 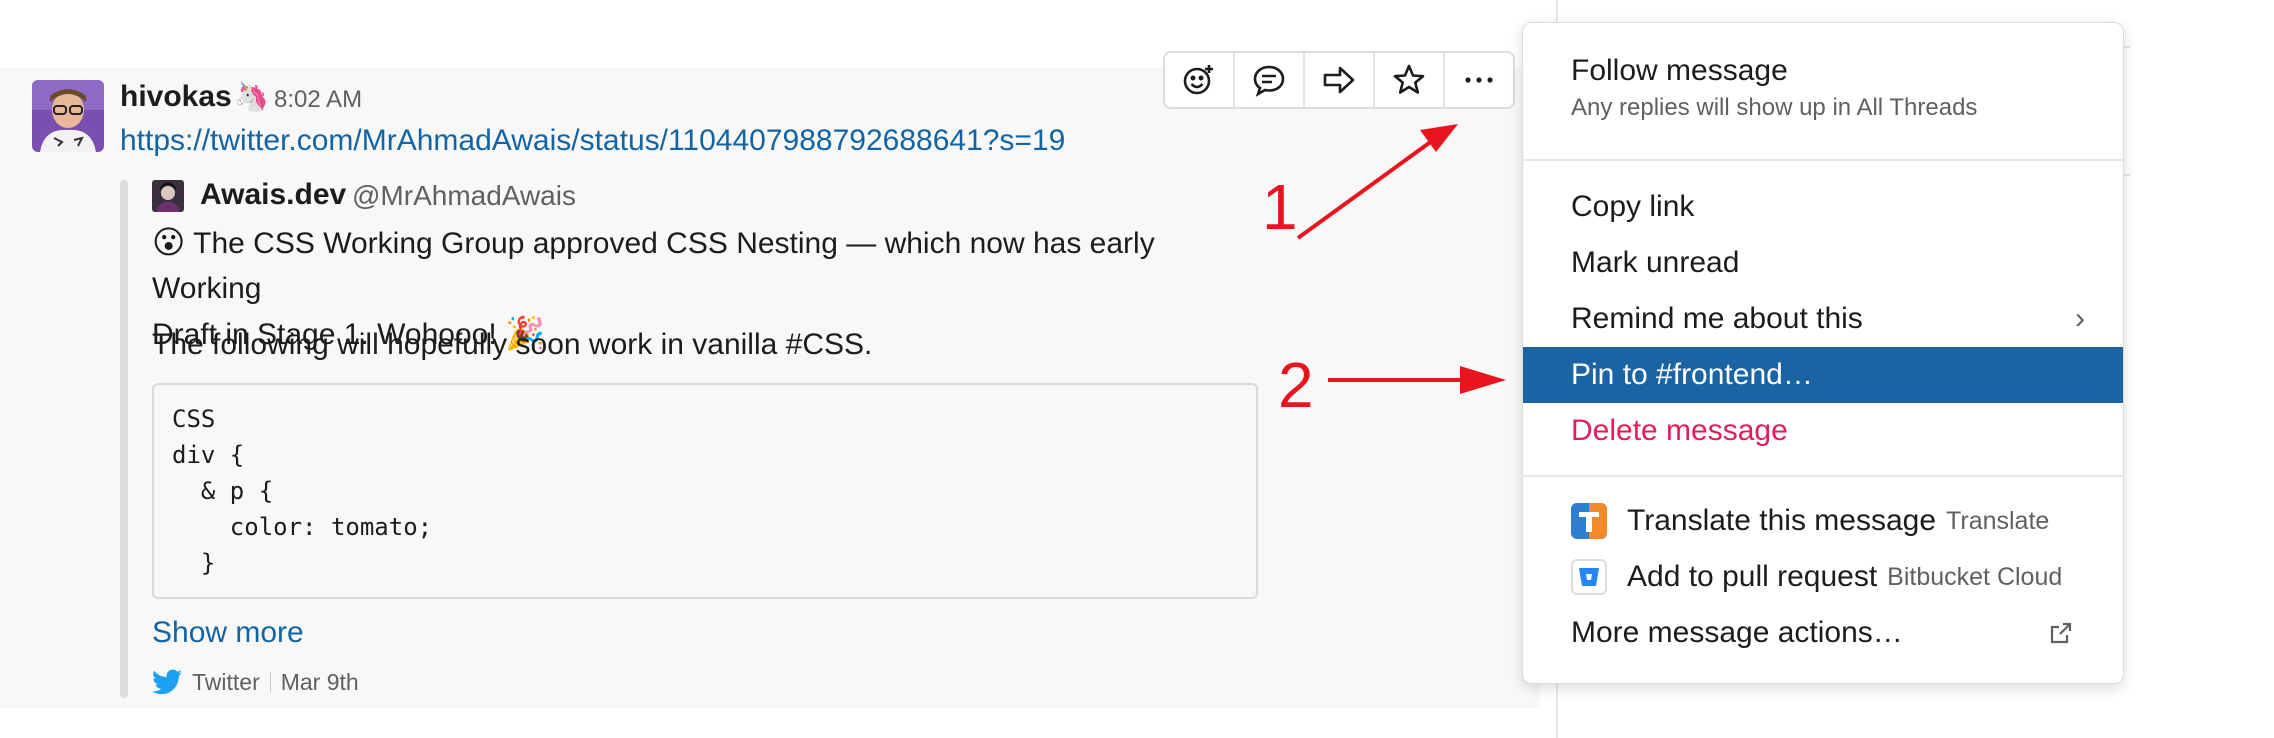 I want to click on avatar, so click(x=68, y=116).